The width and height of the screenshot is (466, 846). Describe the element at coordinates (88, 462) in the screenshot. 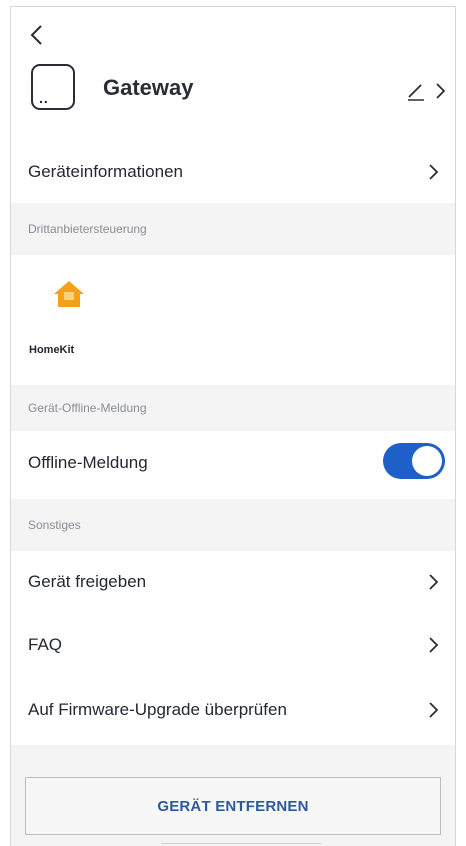

I see `offline-notification-label: Offline-Meldung` at that location.